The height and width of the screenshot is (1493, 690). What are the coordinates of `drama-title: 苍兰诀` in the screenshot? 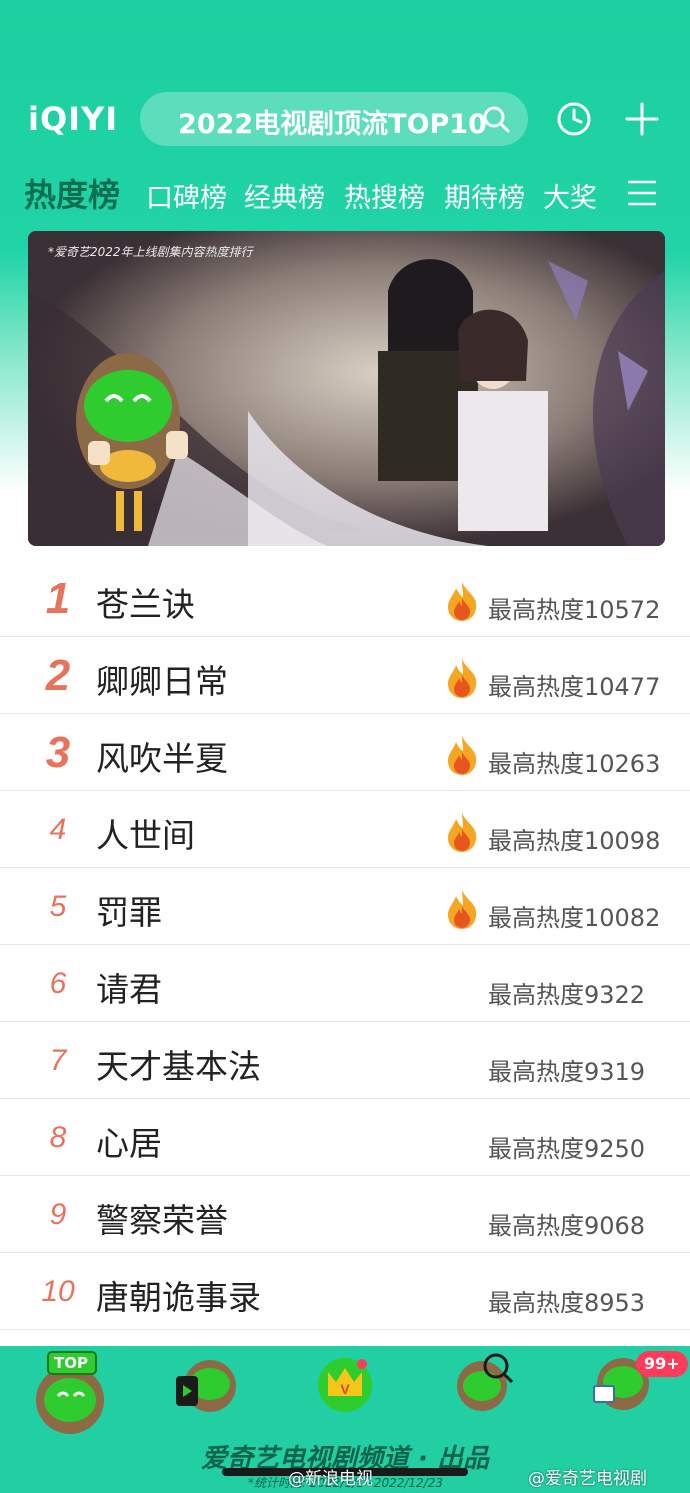 It's located at (145, 602).